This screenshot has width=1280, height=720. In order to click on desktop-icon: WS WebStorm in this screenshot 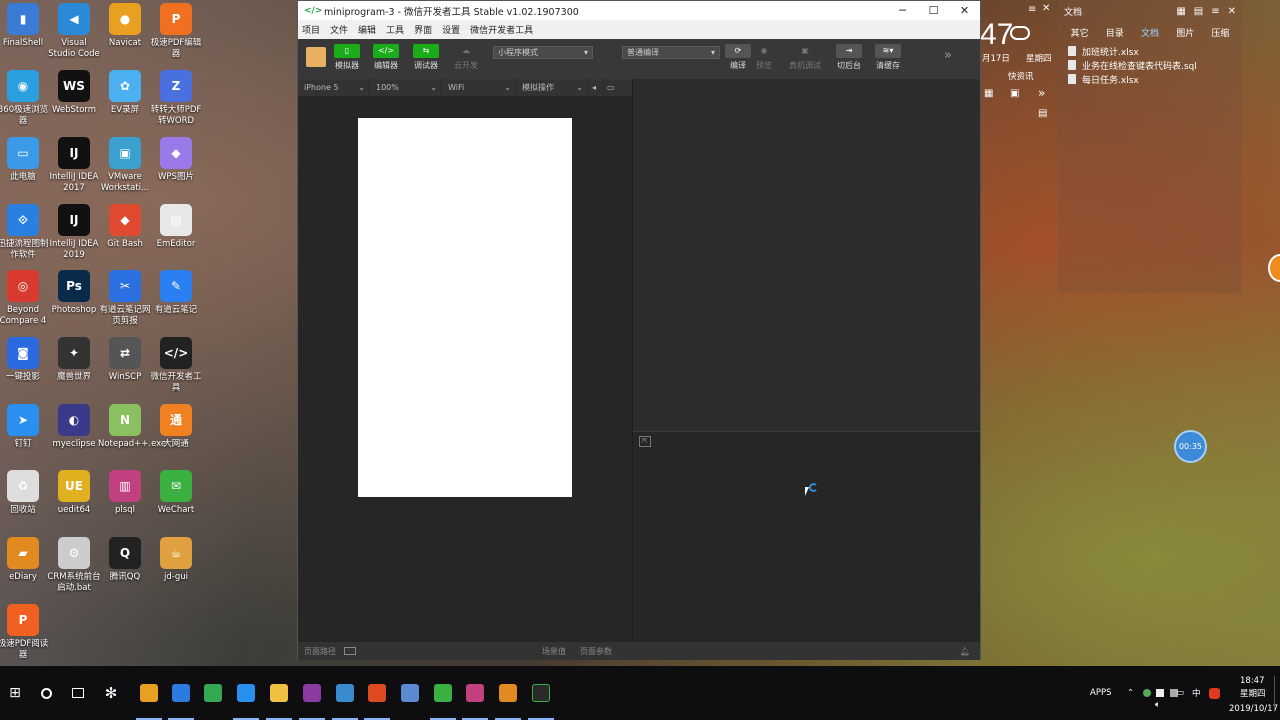, I will do `click(74, 93)`.